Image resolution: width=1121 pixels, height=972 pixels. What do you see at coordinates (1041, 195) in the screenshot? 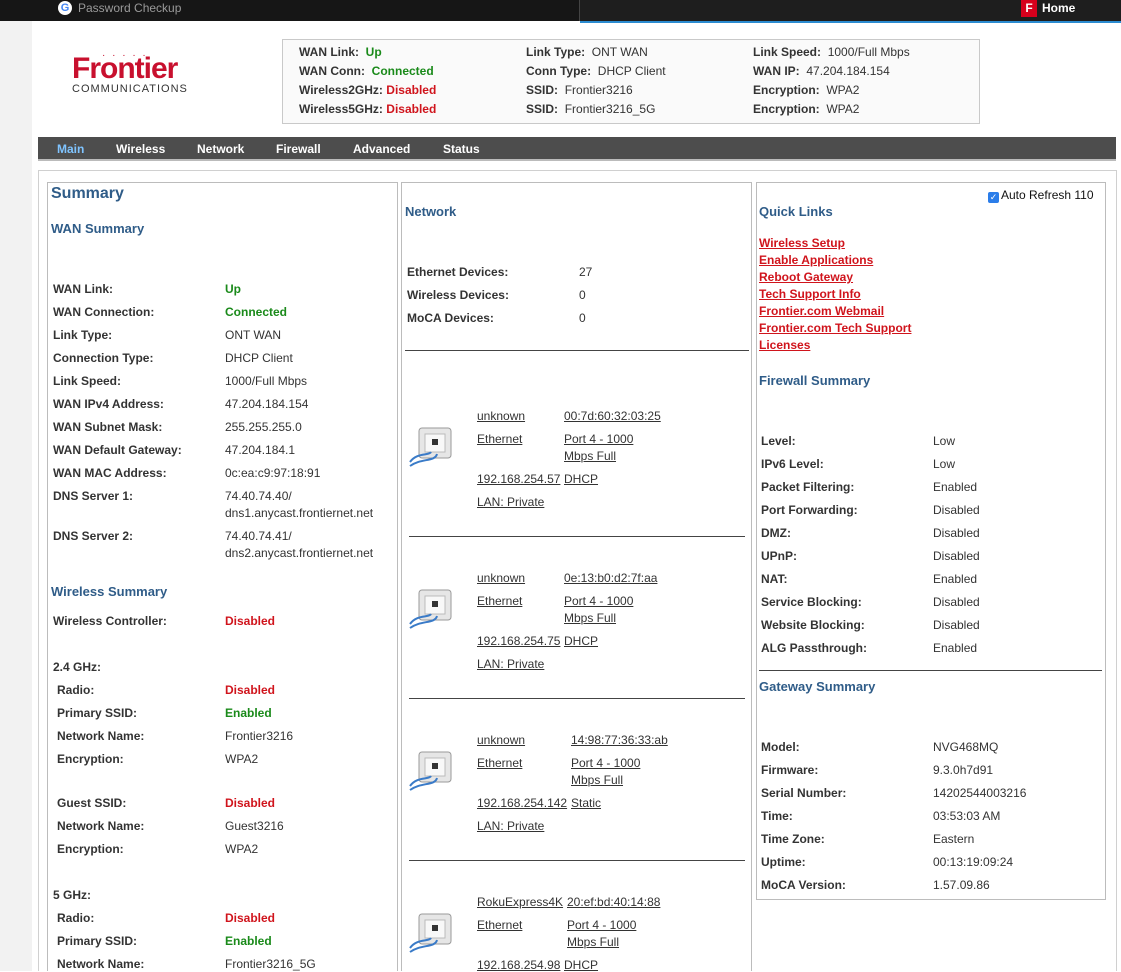
I see `auto-refresh-checkbox: ✓ Auto Refresh 110` at bounding box center [1041, 195].